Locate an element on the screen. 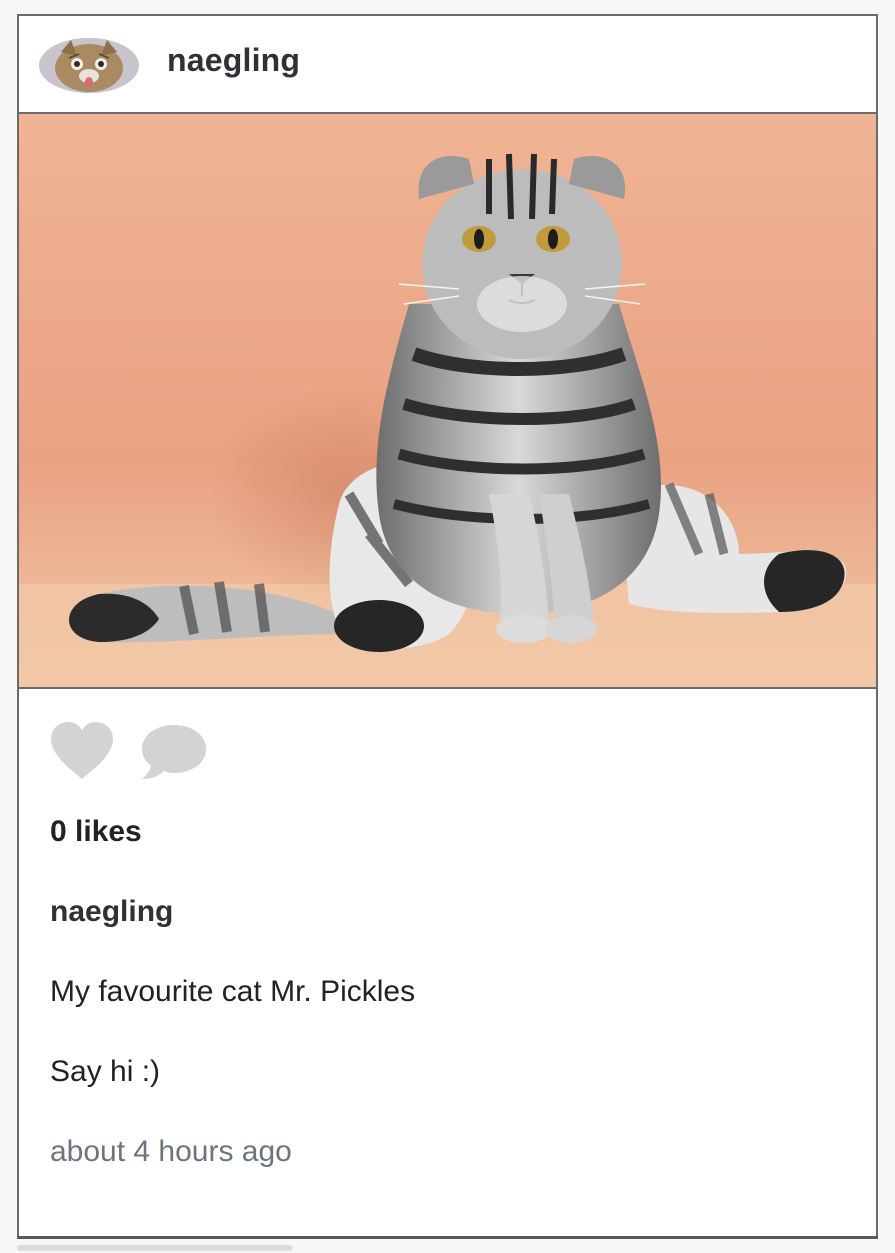 This screenshot has height=1253, width=895. comment-bubble-icon is located at coordinates (174, 752).